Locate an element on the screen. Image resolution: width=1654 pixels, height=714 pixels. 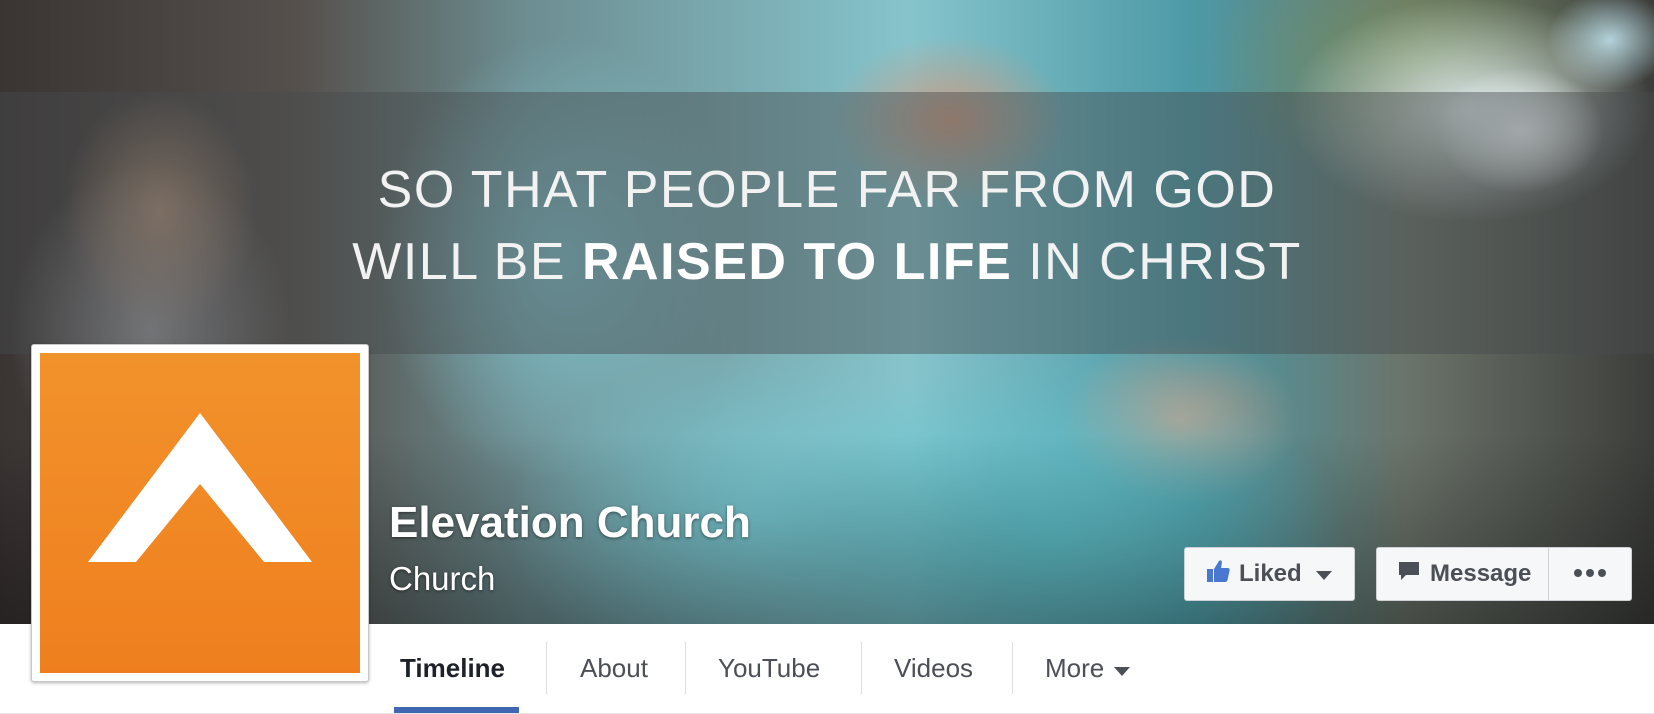
cover-tagline-line2-bold: RAISED TO LIFE is located at coordinates (797, 262).